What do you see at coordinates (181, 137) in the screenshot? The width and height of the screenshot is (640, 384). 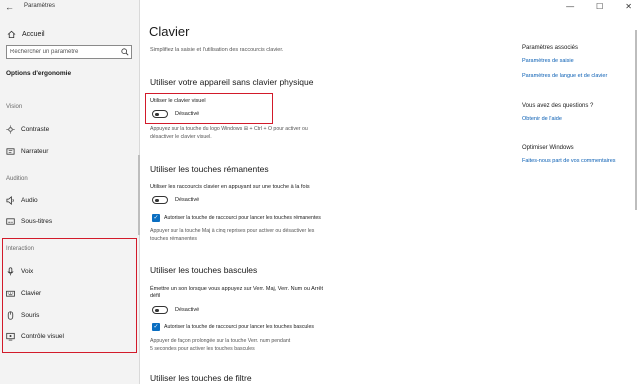 I see `help-text-line: désactiver le clavier visuel.` at bounding box center [181, 137].